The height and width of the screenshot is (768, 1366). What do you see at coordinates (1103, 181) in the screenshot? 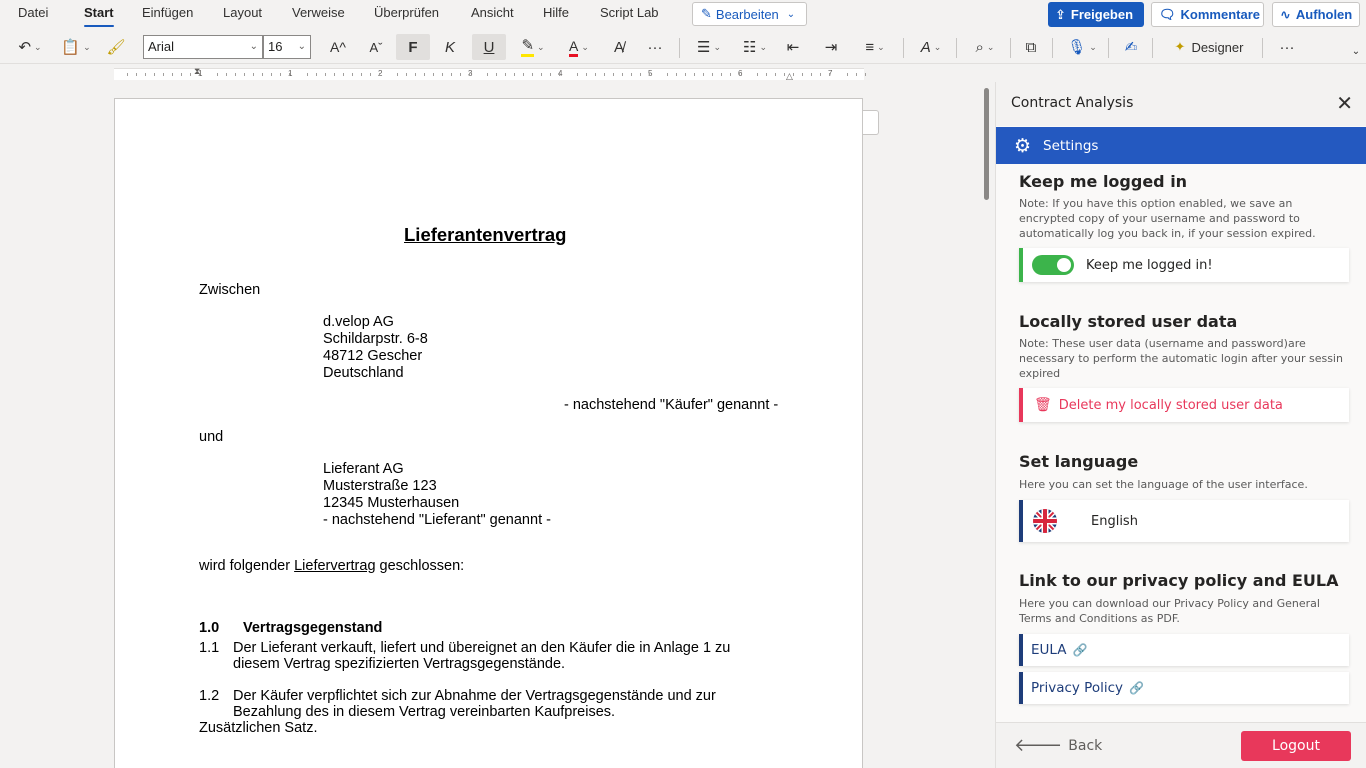
I see `keep-logged-in-title: Keep me logged in` at bounding box center [1103, 181].